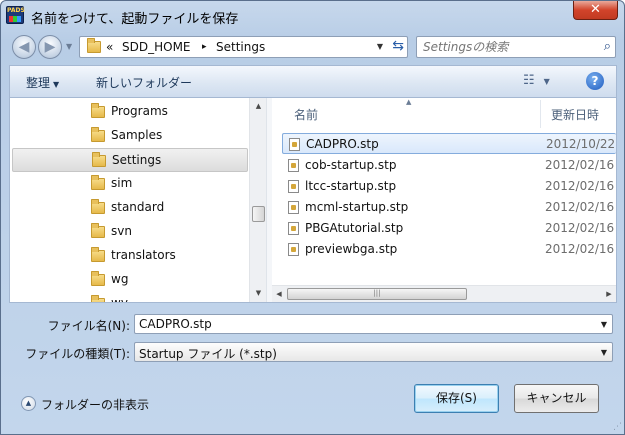  Describe the element at coordinates (129, 183) in the screenshot. I see `tree-item-sim: sim` at that location.